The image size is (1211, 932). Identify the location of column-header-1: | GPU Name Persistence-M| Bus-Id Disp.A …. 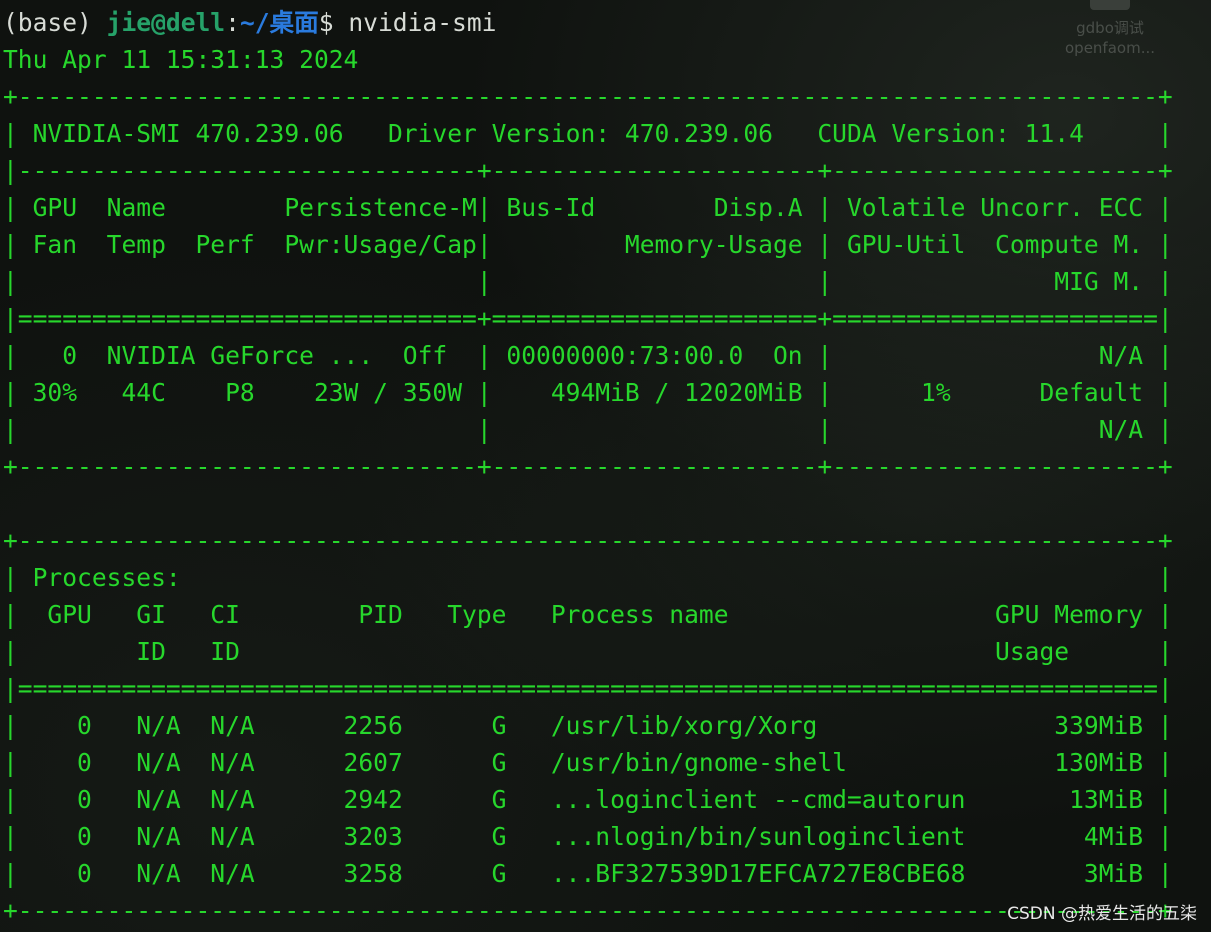
(588, 207).